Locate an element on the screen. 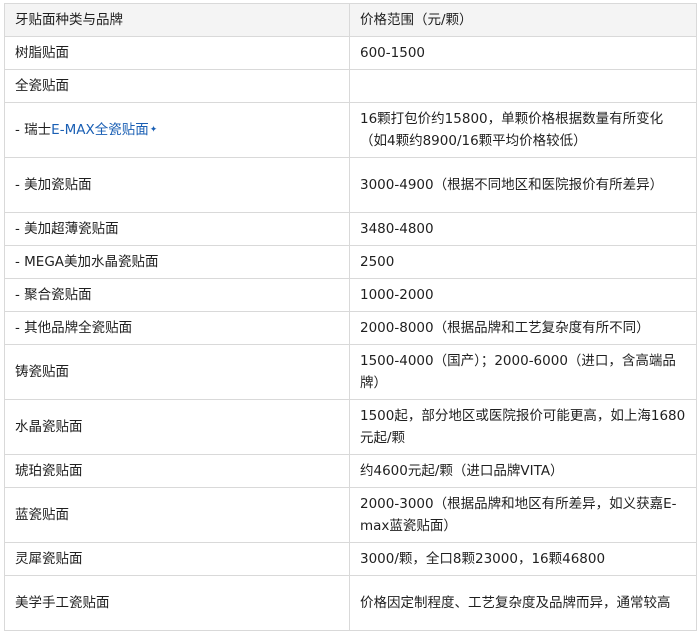 This screenshot has width=700, height=631. table-row: 美学手工瓷贴面 价格因定制程度、工艺复杂度及品牌而异，通常较高 is located at coordinates (350, 603).